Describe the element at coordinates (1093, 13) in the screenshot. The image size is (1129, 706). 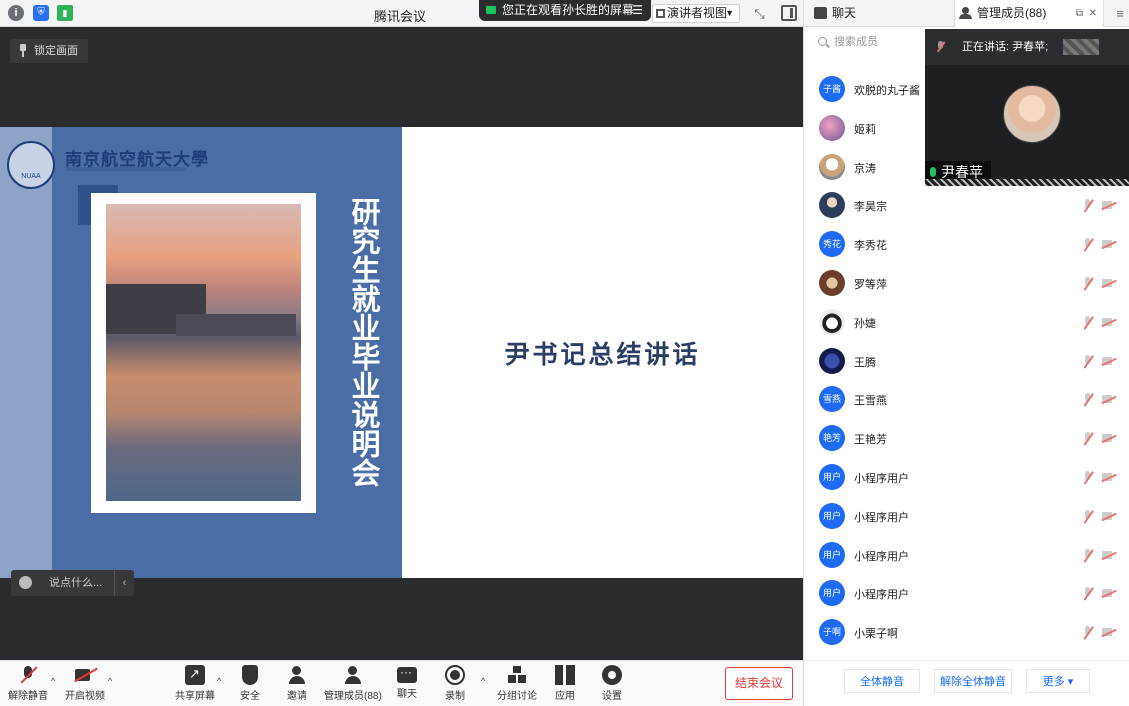
I see `close-icon: ✕` at that location.